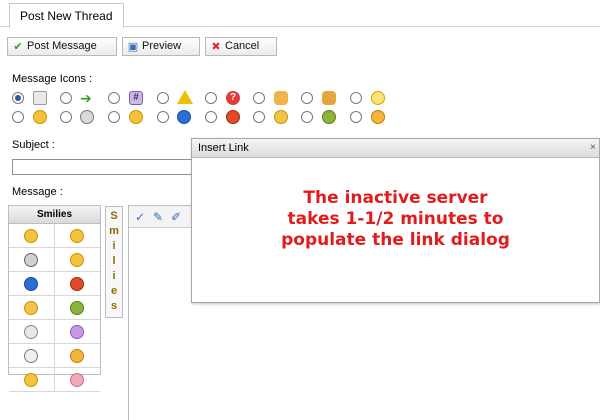 The height and width of the screenshot is (420, 600). Describe the element at coordinates (18, 46) in the screenshot. I see `checkmark-icon: ✔` at that location.